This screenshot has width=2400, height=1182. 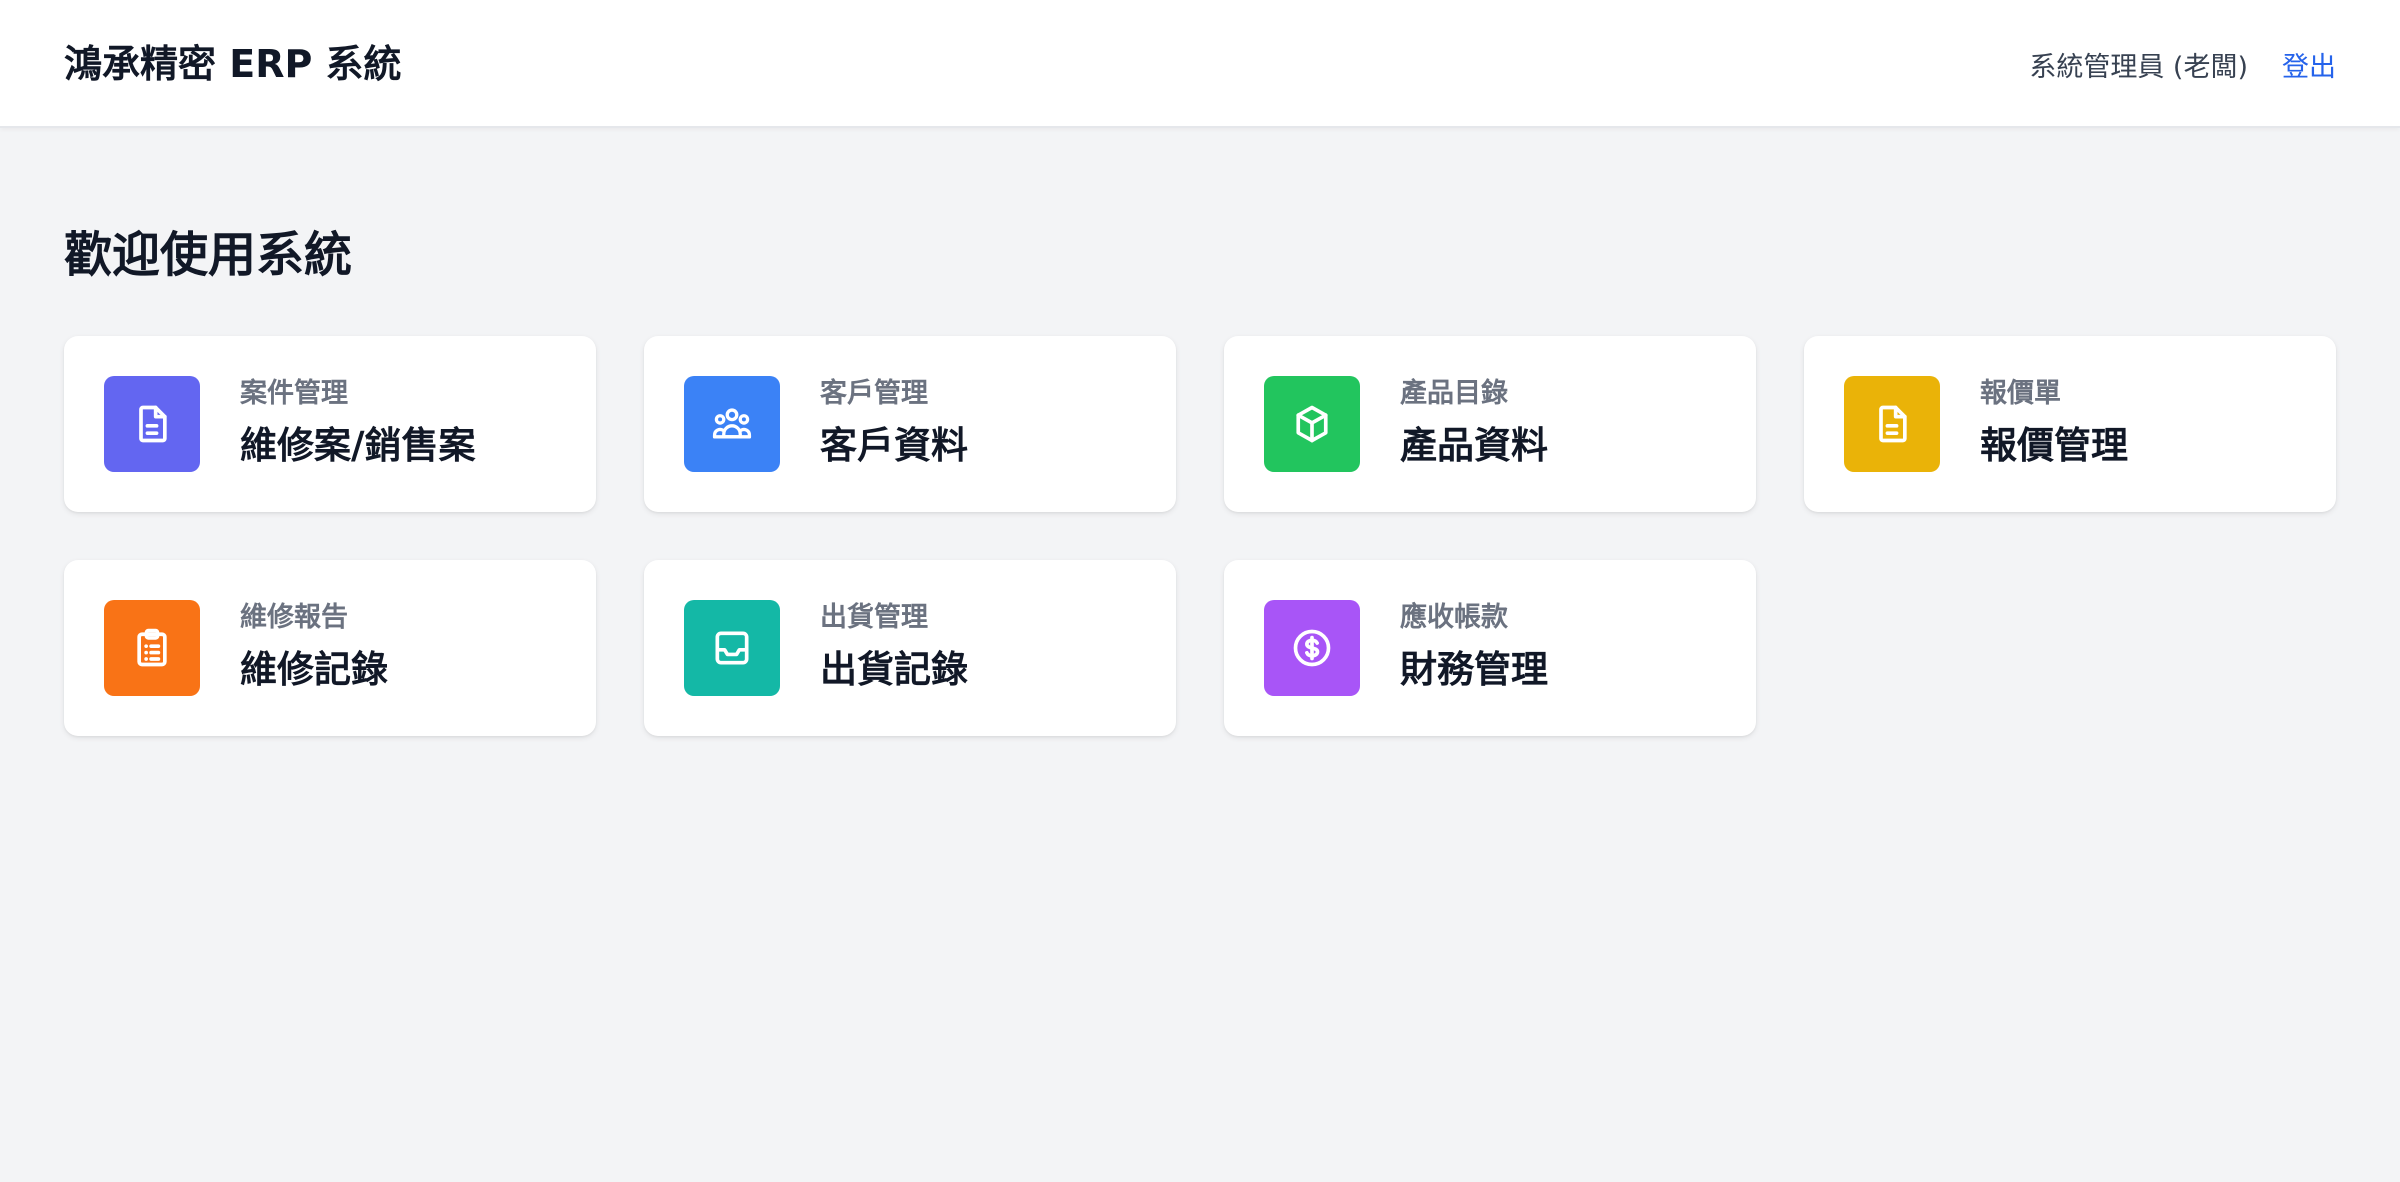 I want to click on card-customer-management: 客戶管理 客戶資料, so click(x=910, y=424).